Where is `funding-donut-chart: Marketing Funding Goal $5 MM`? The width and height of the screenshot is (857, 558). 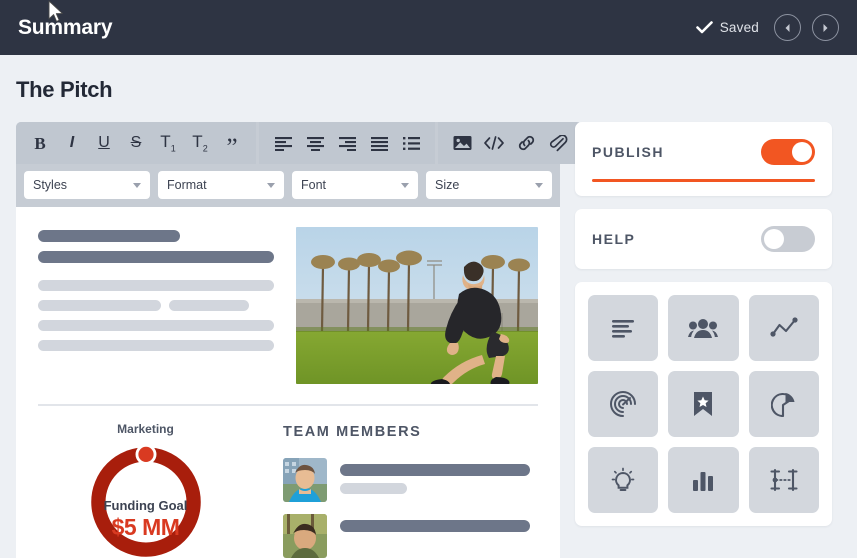
funding-donut-chart: Marketing Funding Goal $5 MM is located at coordinates (145, 490).